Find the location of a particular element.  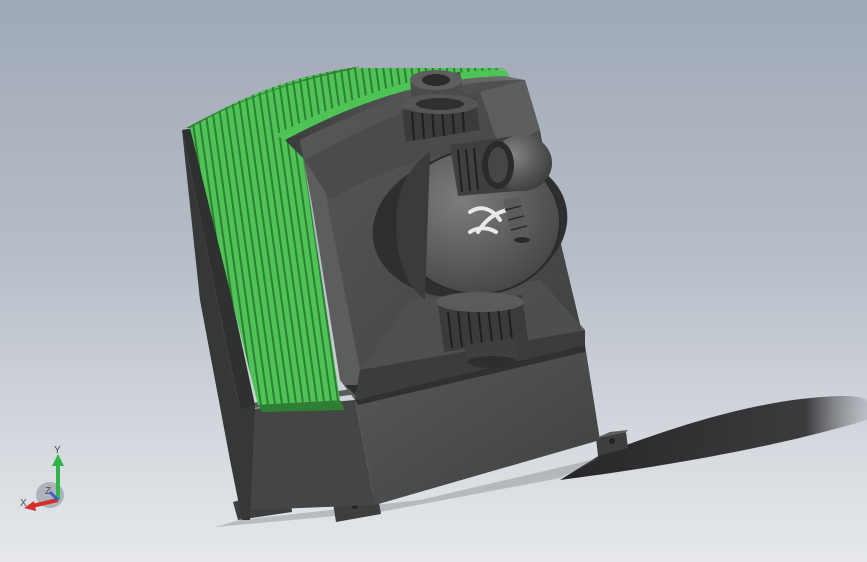

adjuster-knob is located at coordinates (501, 165).